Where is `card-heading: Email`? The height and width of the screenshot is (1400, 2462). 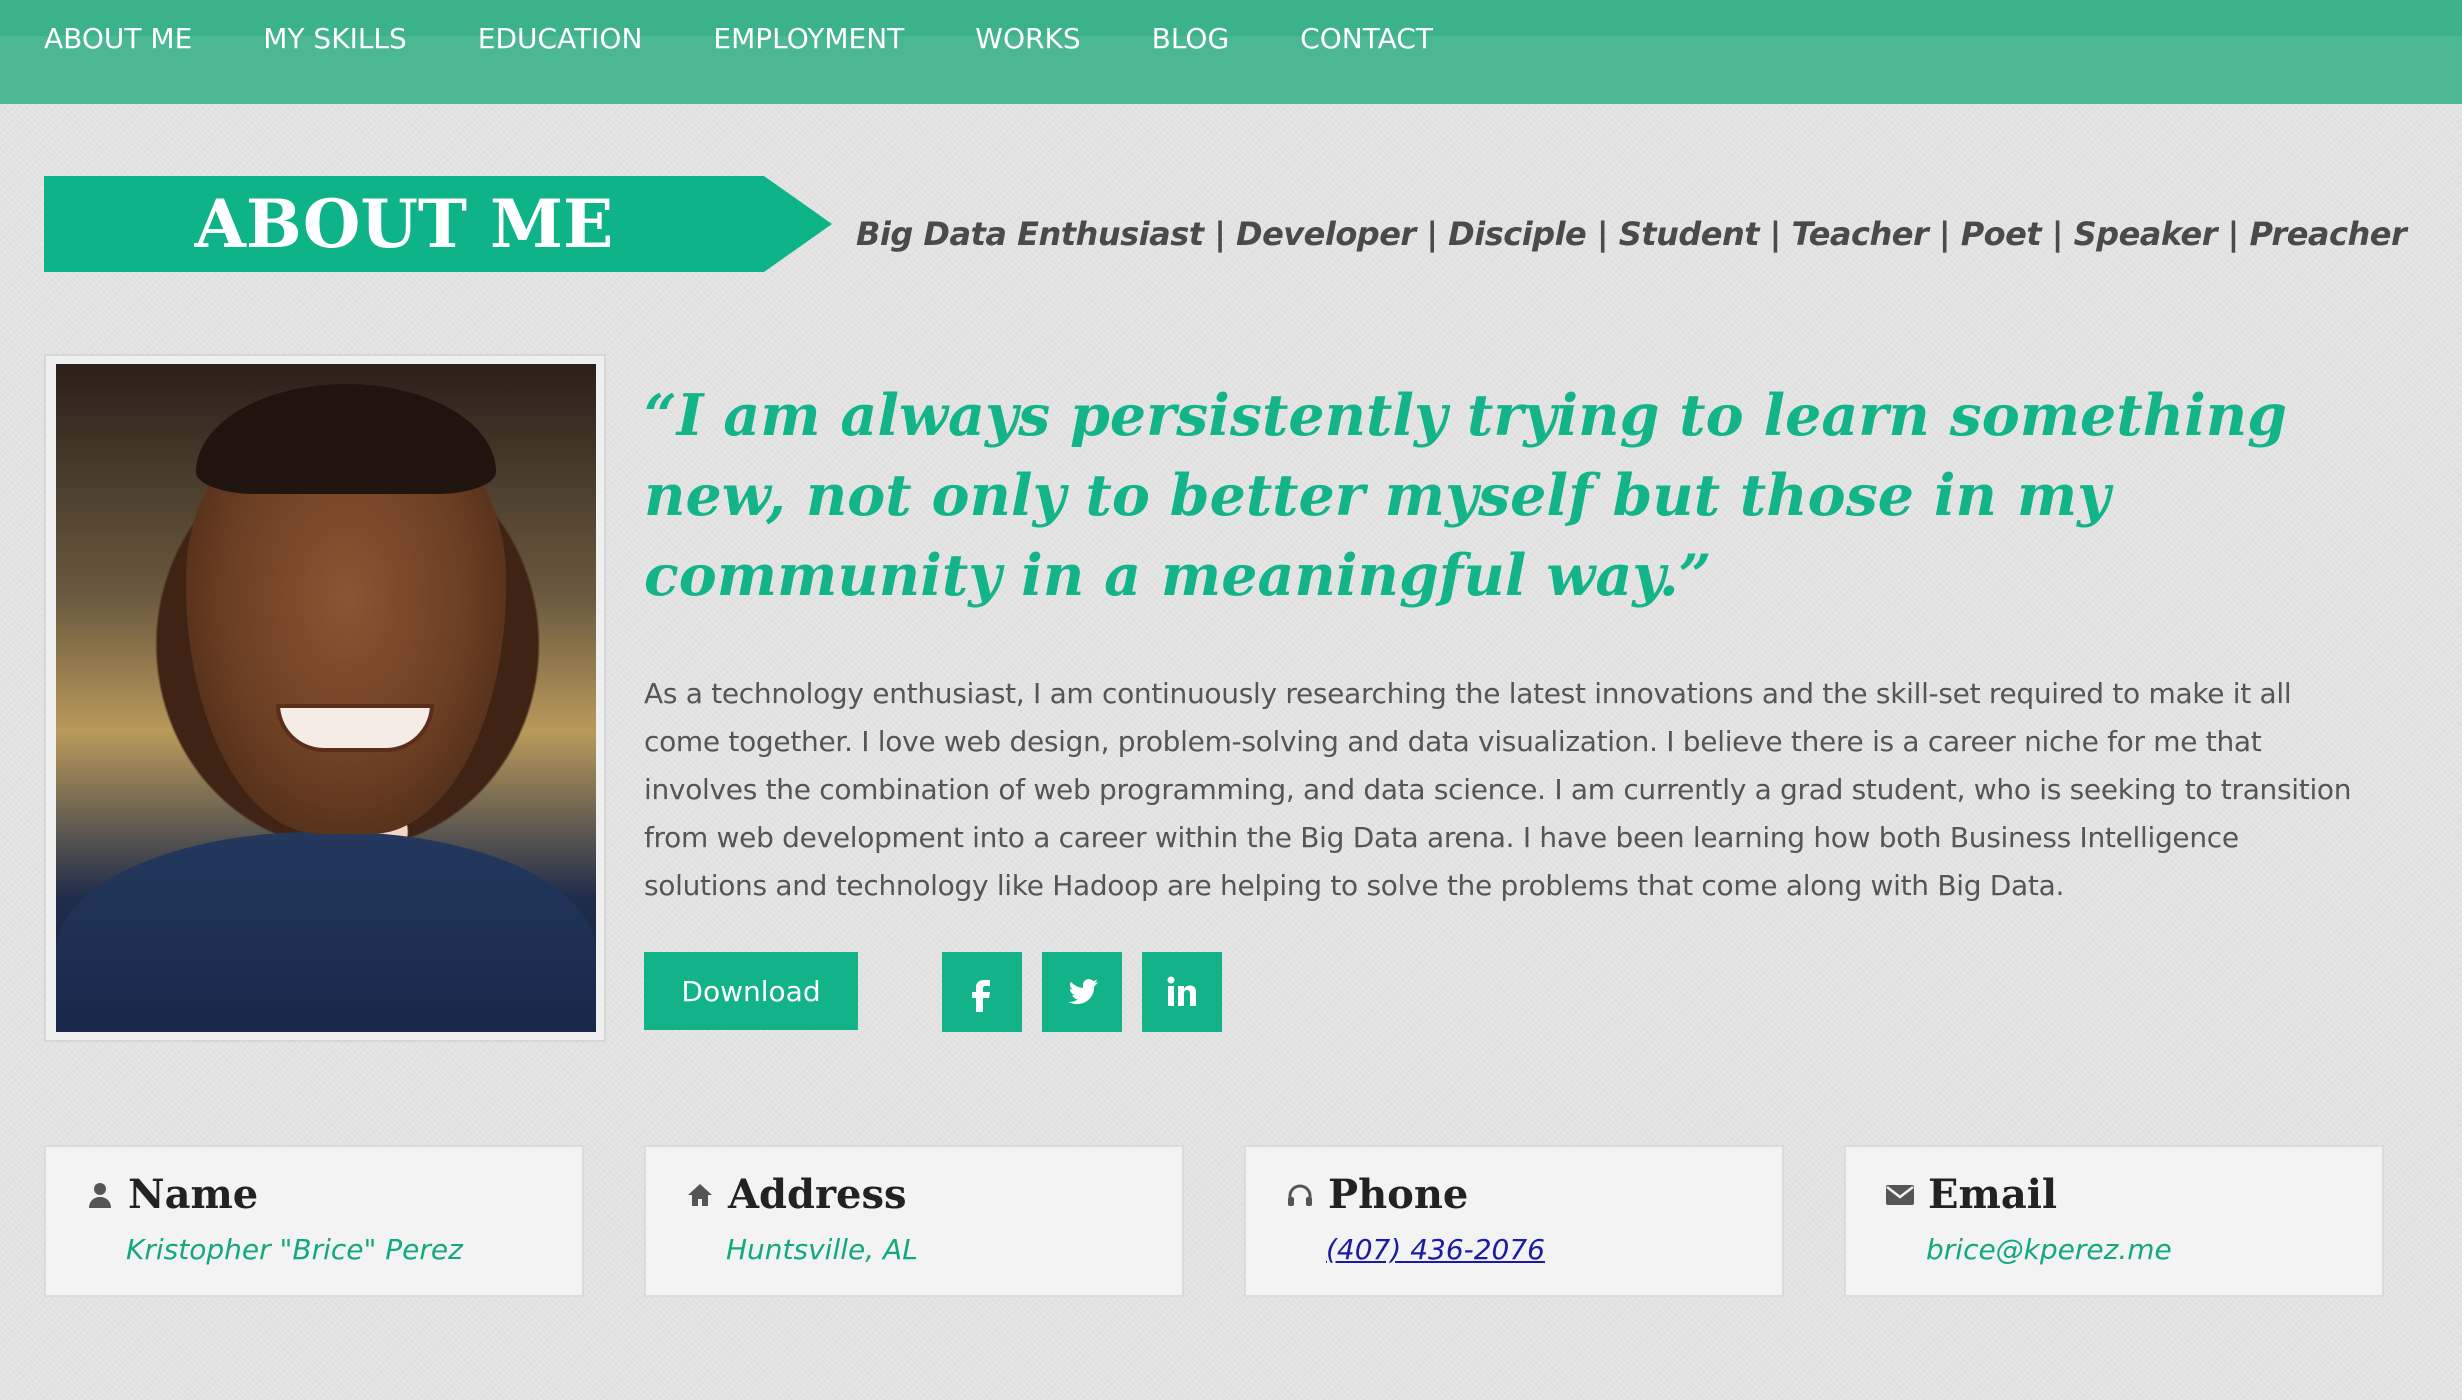 card-heading: Email is located at coordinates (1971, 1194).